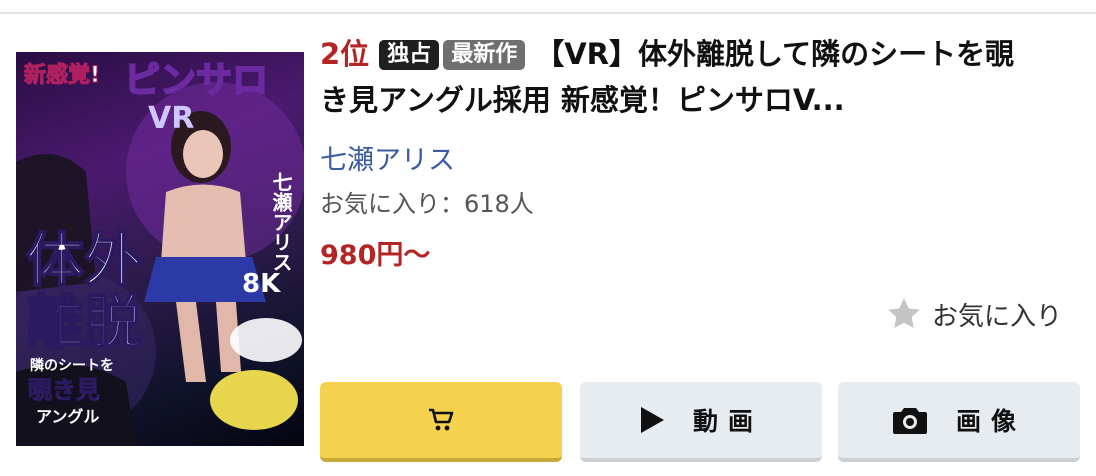 The width and height of the screenshot is (1096, 476). I want to click on cover-vr: VR, so click(171, 118).